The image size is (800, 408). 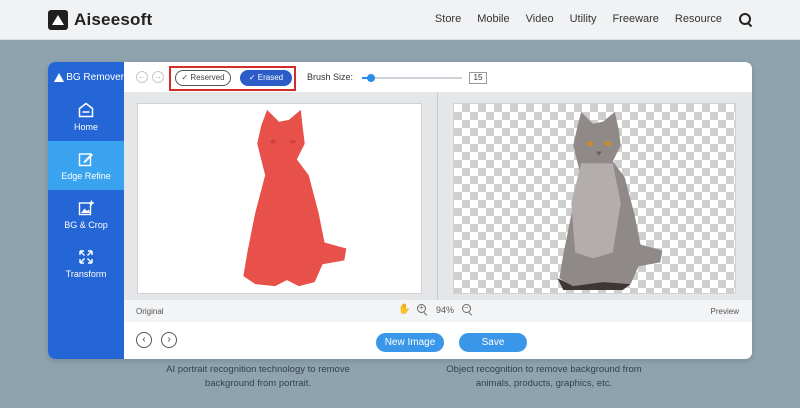 I want to click on redo-icon: →, so click(x=158, y=76).